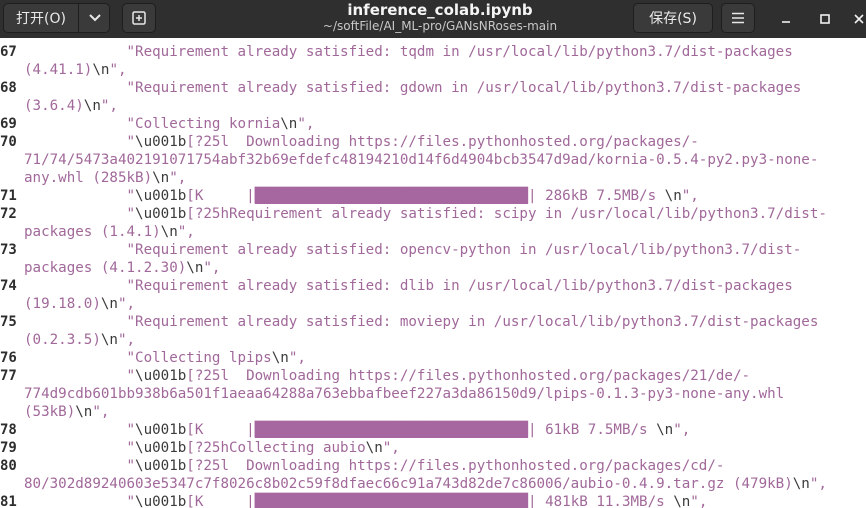 This screenshot has height=508, width=866. I want to click on string-text: (4.41.1), so click(58, 70).